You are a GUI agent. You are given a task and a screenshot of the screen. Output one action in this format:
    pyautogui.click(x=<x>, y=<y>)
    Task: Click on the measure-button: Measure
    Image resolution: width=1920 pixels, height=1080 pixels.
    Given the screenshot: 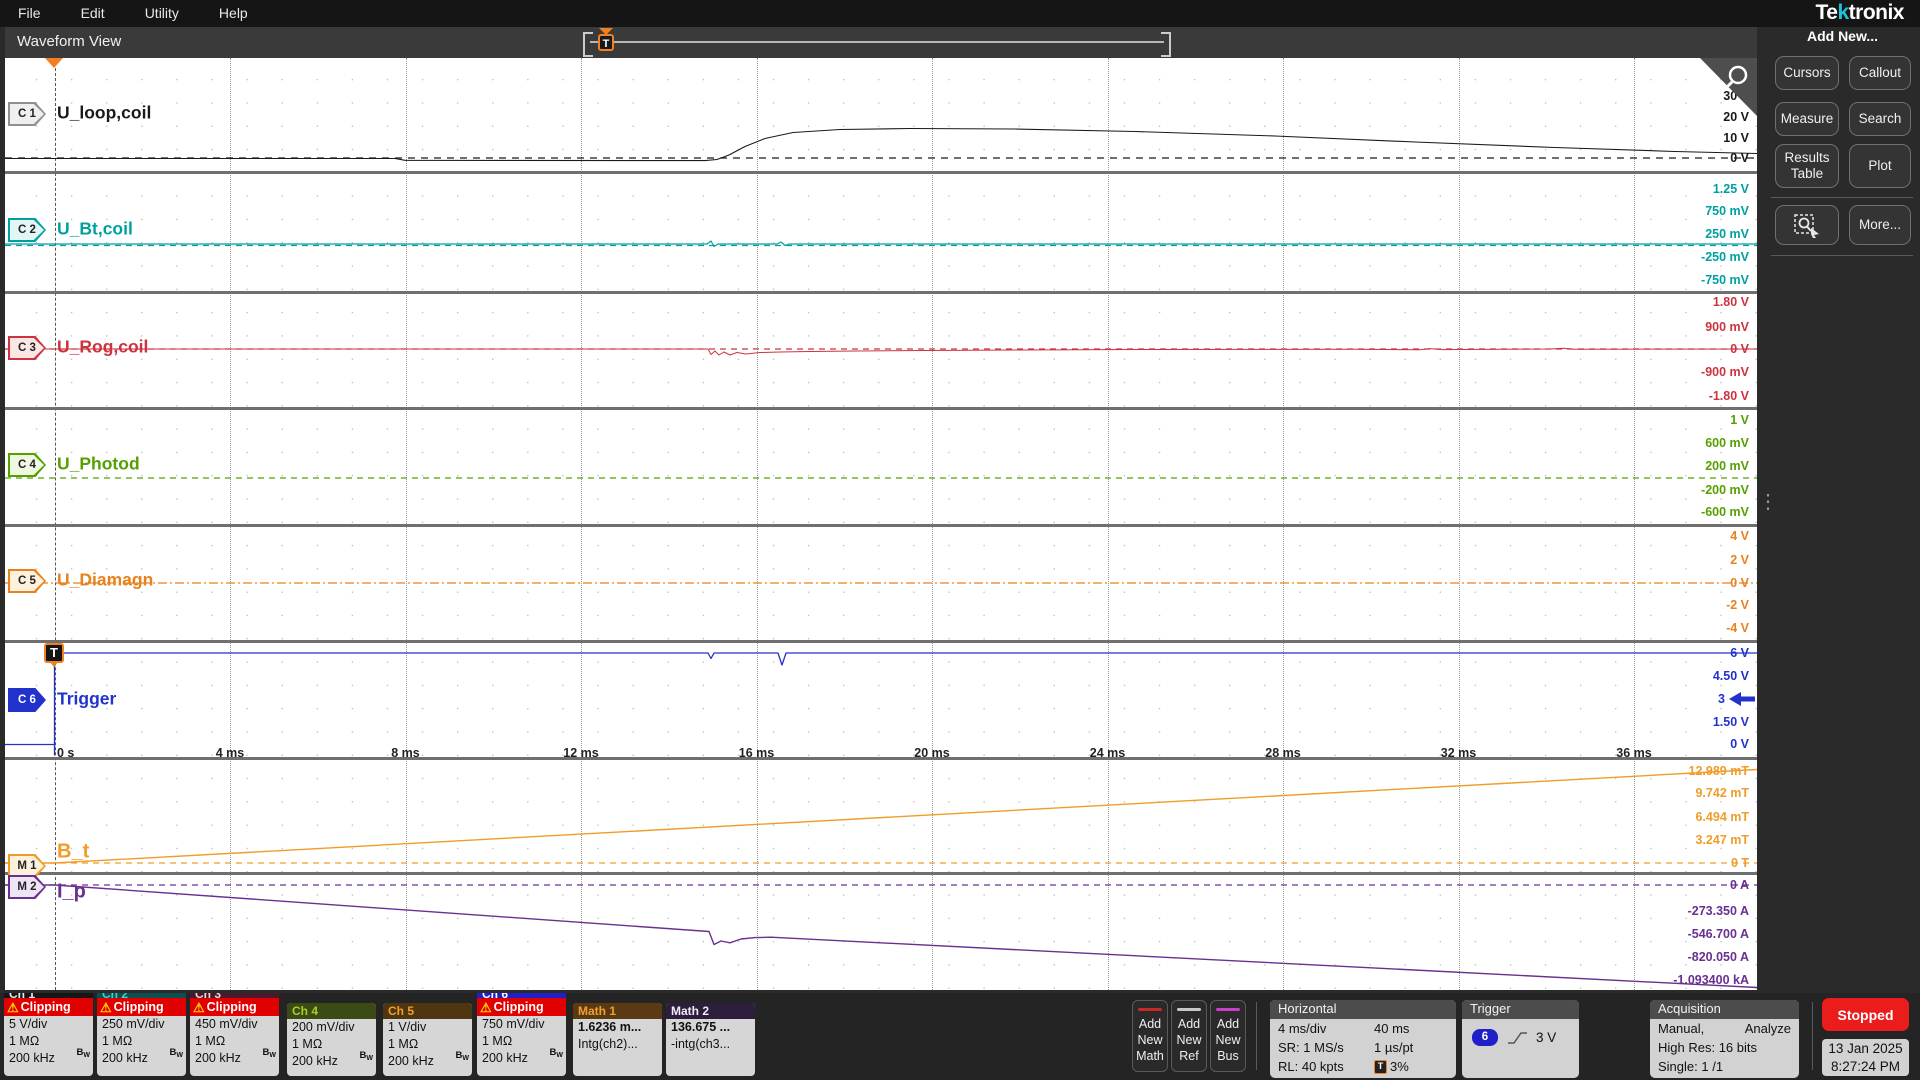 What is the action you would take?
    pyautogui.click(x=1807, y=119)
    